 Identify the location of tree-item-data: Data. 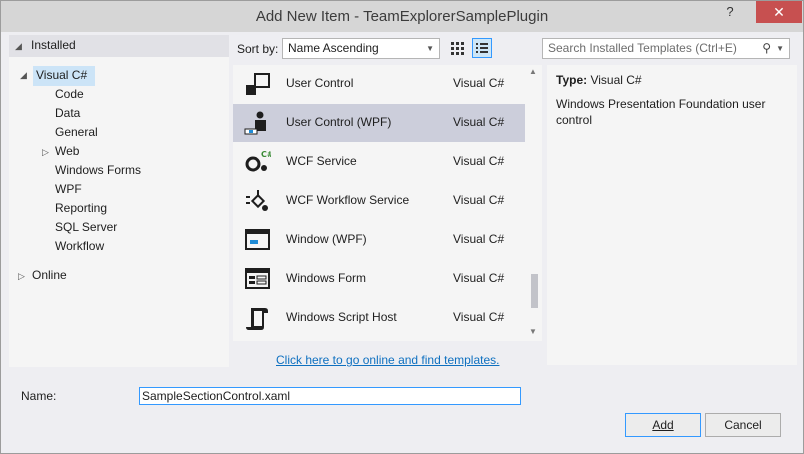
(67, 113).